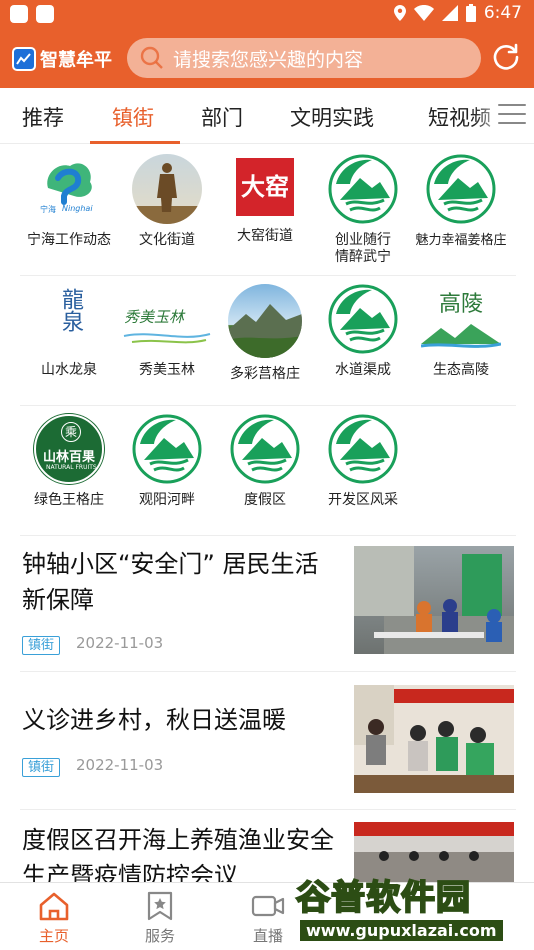  I want to click on nav-home: 主页, so click(54, 918).